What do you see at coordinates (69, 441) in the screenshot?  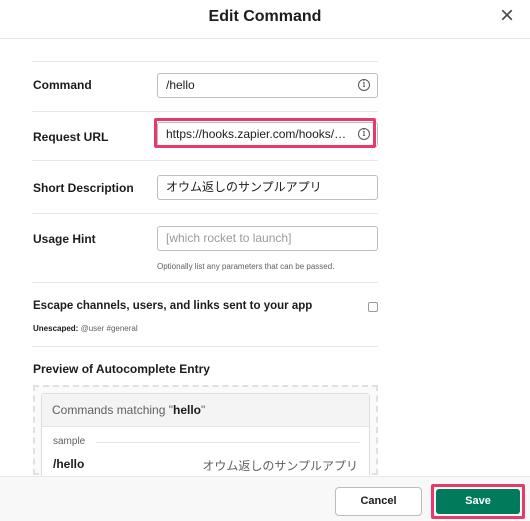 I see `preview-group: sample` at bounding box center [69, 441].